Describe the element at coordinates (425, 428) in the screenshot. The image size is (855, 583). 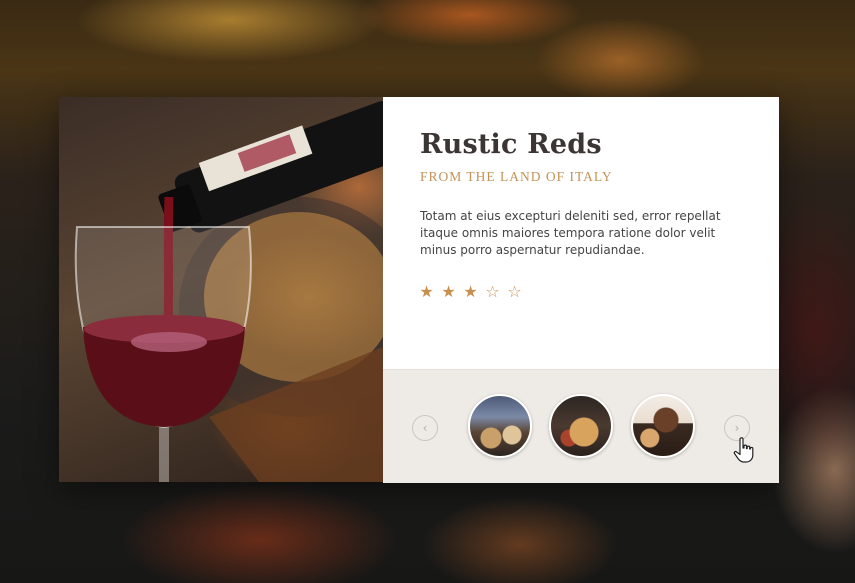
I see `carousel-prev-button: ‹` at that location.